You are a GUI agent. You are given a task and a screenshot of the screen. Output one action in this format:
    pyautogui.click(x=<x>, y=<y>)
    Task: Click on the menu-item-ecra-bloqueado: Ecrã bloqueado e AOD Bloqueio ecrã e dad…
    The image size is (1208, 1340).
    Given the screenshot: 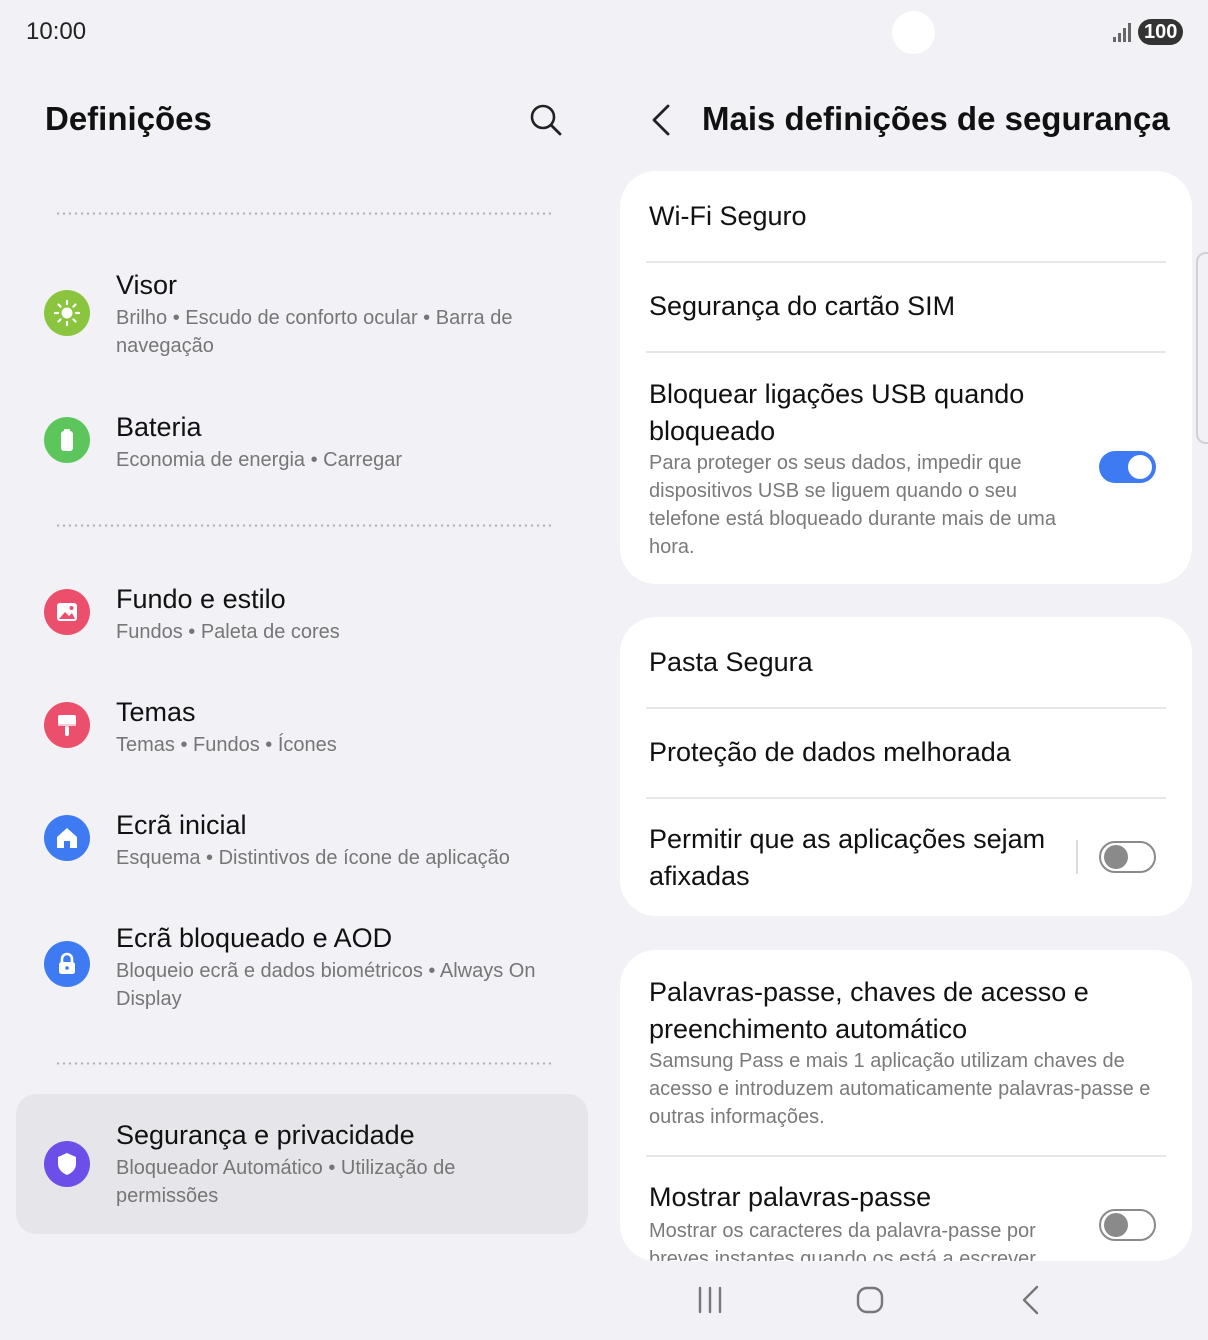 What is the action you would take?
    pyautogui.click(x=302, y=967)
    